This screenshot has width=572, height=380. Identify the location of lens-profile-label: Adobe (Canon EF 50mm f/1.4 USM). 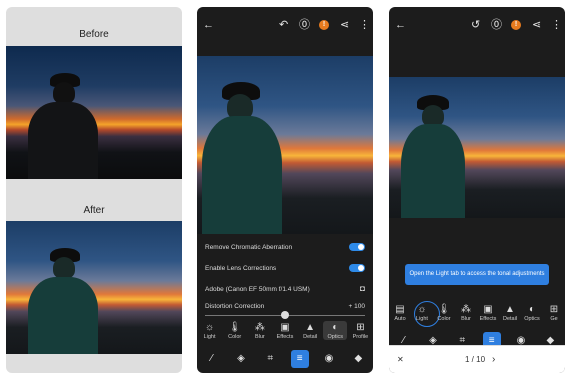
(257, 289).